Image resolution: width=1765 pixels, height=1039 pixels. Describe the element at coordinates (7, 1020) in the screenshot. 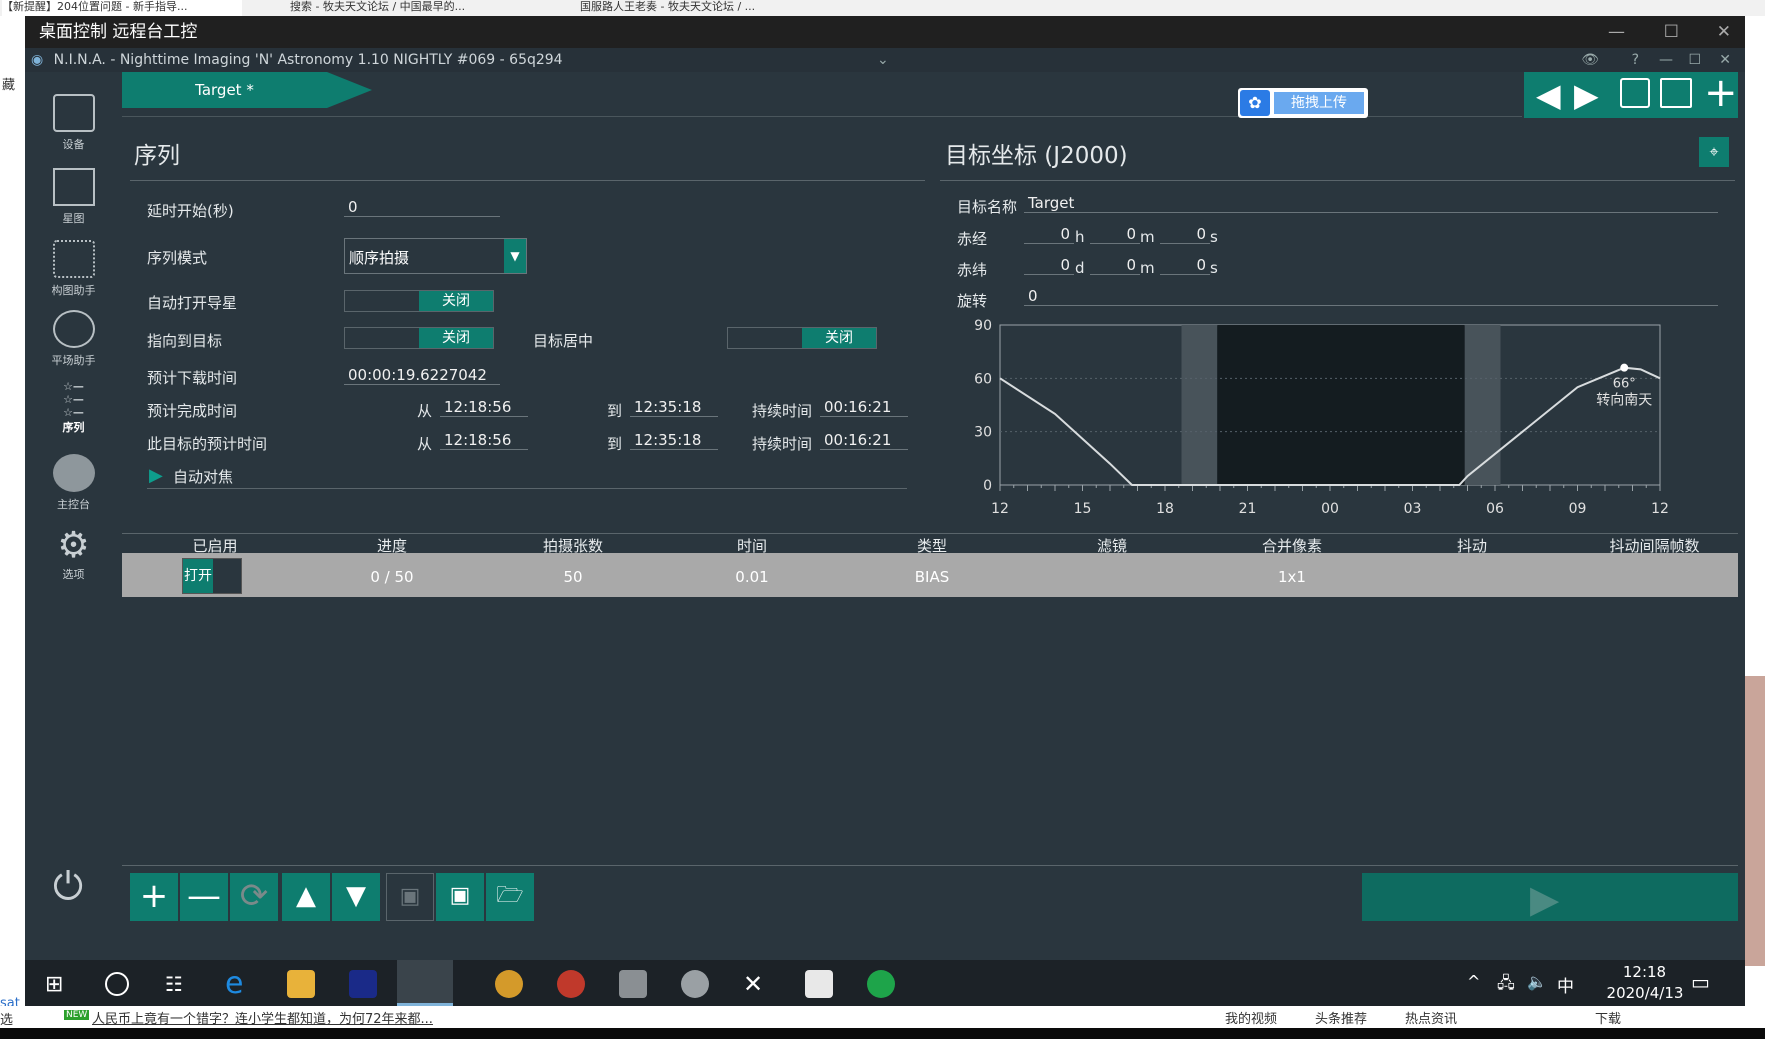

I see `browser-side-text: 选` at that location.